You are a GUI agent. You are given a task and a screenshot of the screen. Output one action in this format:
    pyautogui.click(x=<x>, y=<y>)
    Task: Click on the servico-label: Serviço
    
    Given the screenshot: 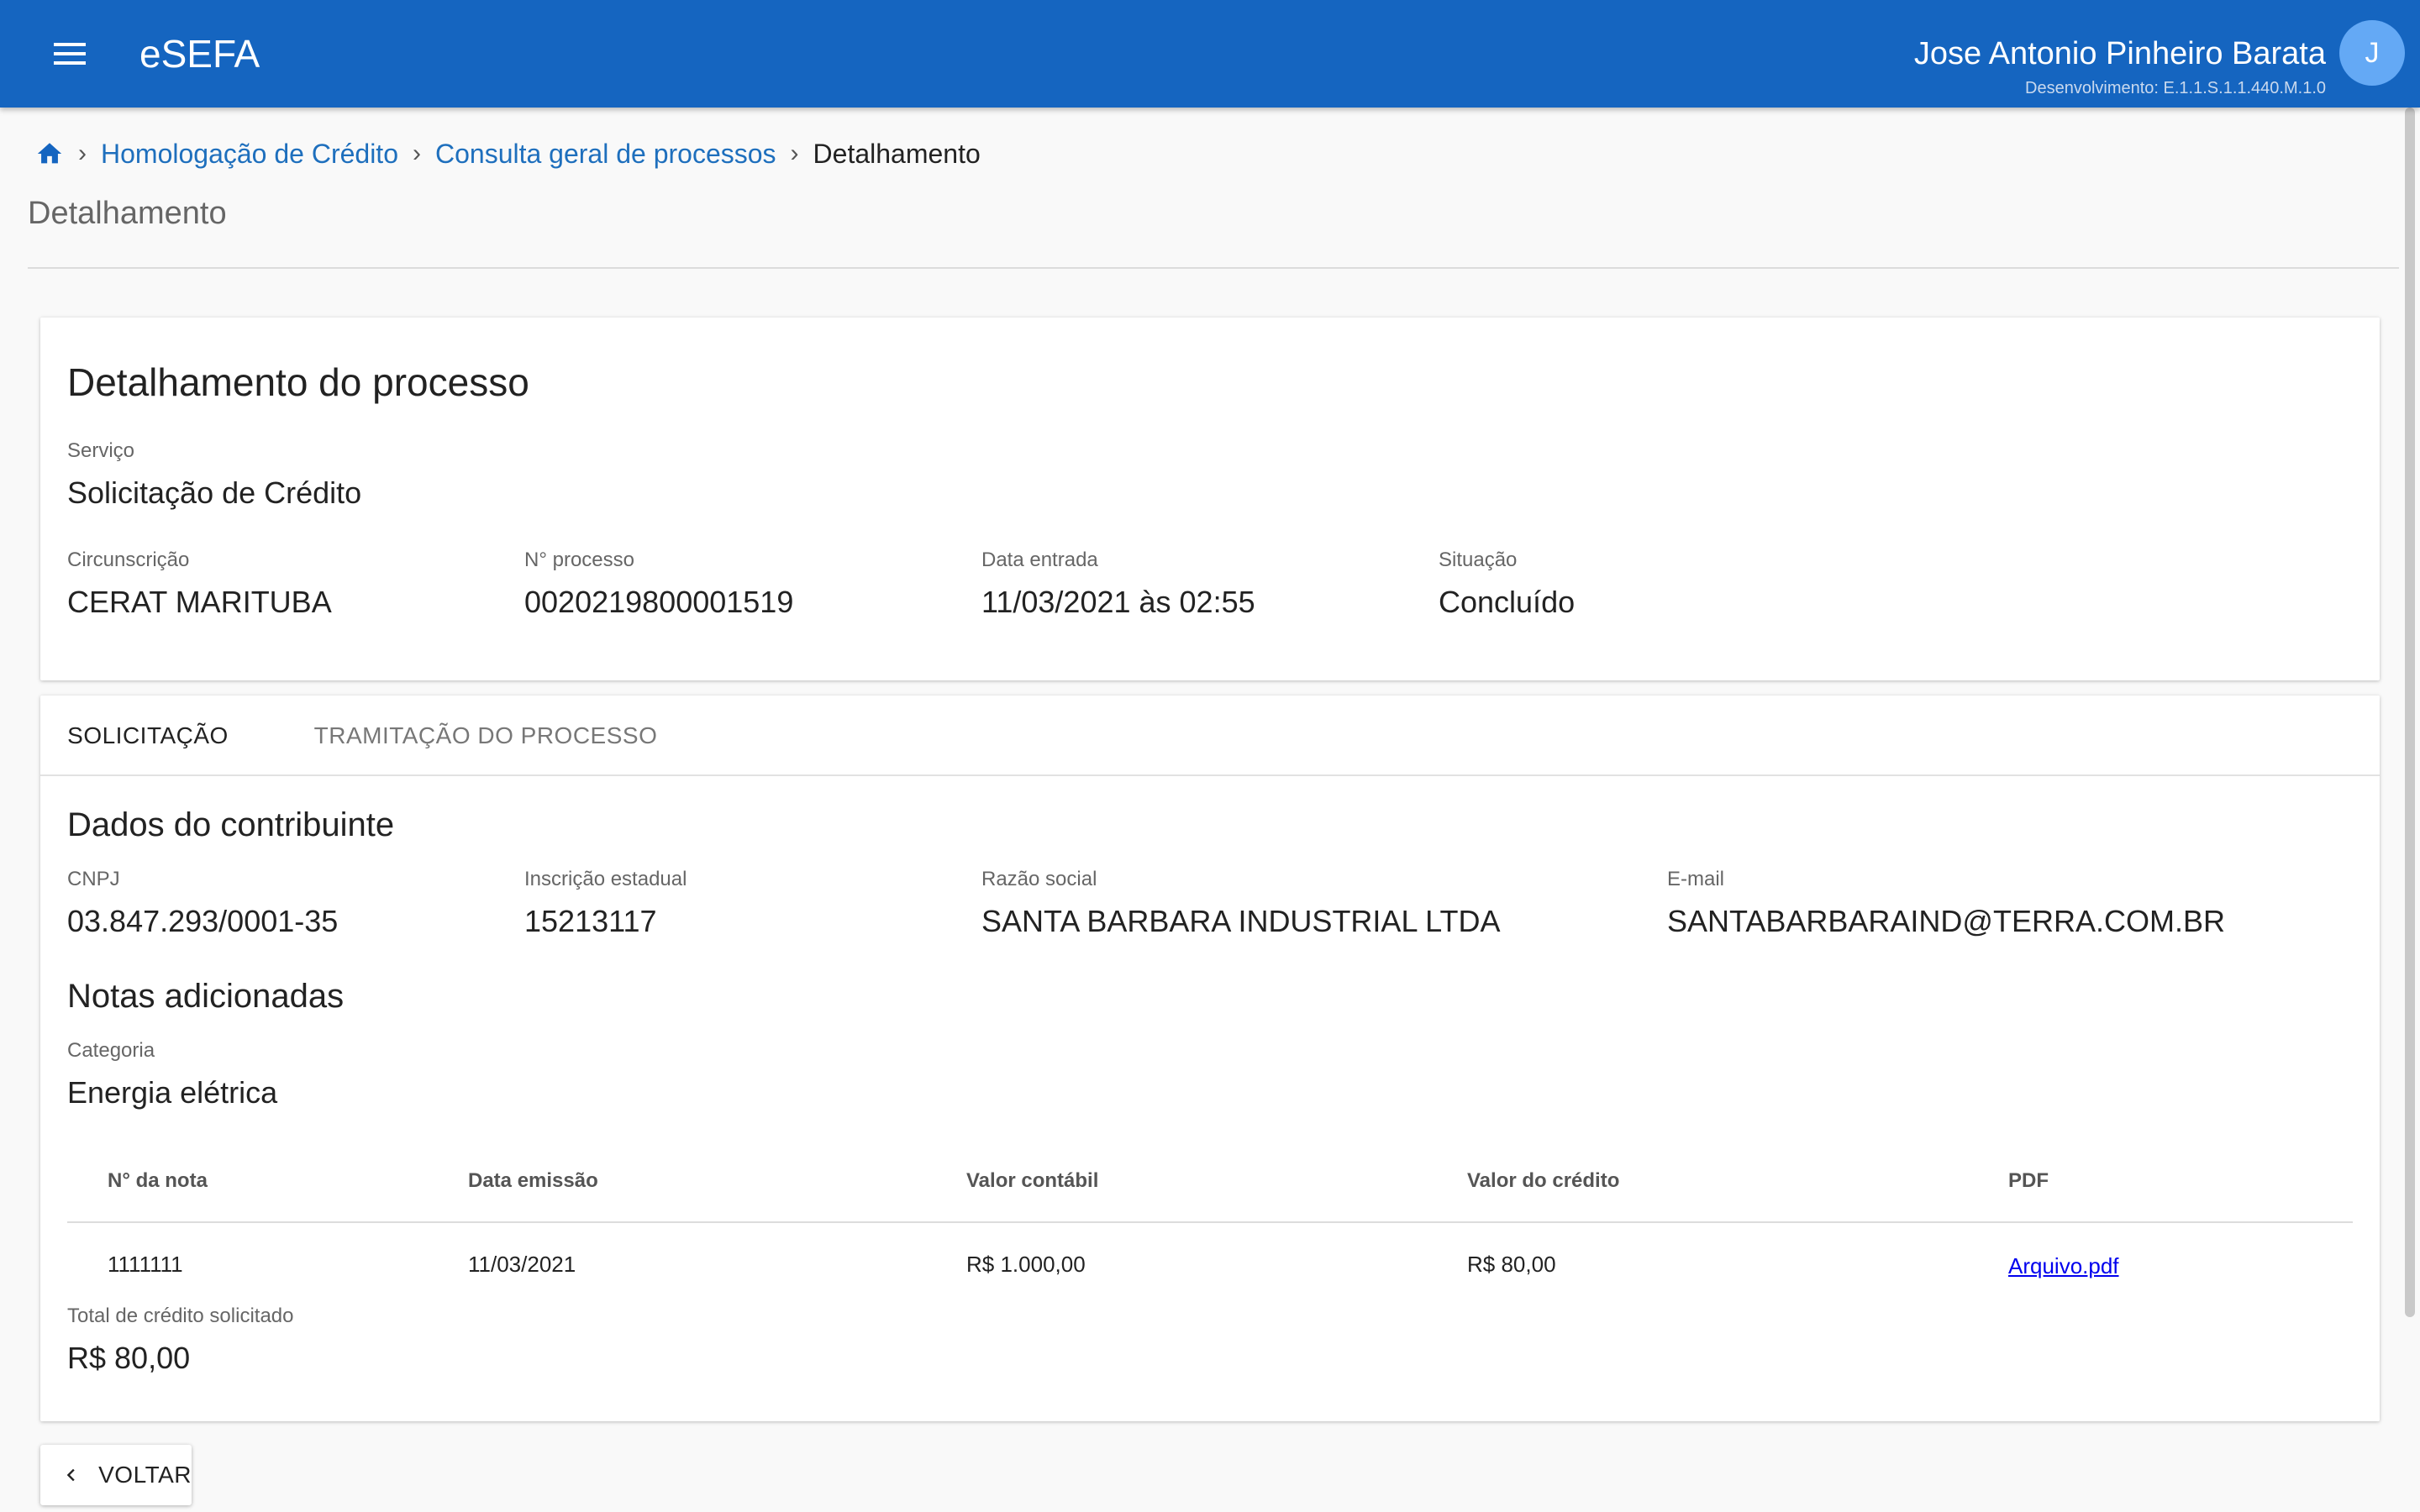 What is the action you would take?
    pyautogui.click(x=101, y=450)
    